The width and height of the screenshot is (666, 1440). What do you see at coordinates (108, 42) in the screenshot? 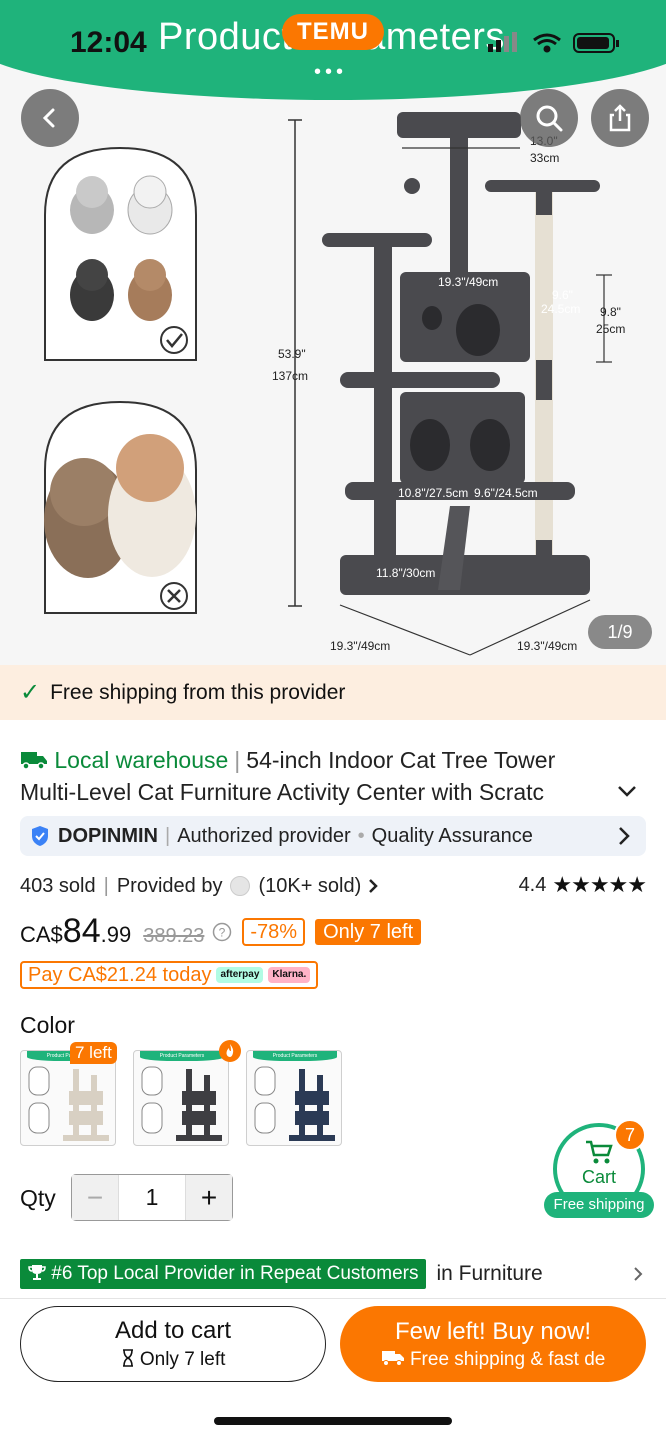
I see `status-time: 12:04` at bounding box center [108, 42].